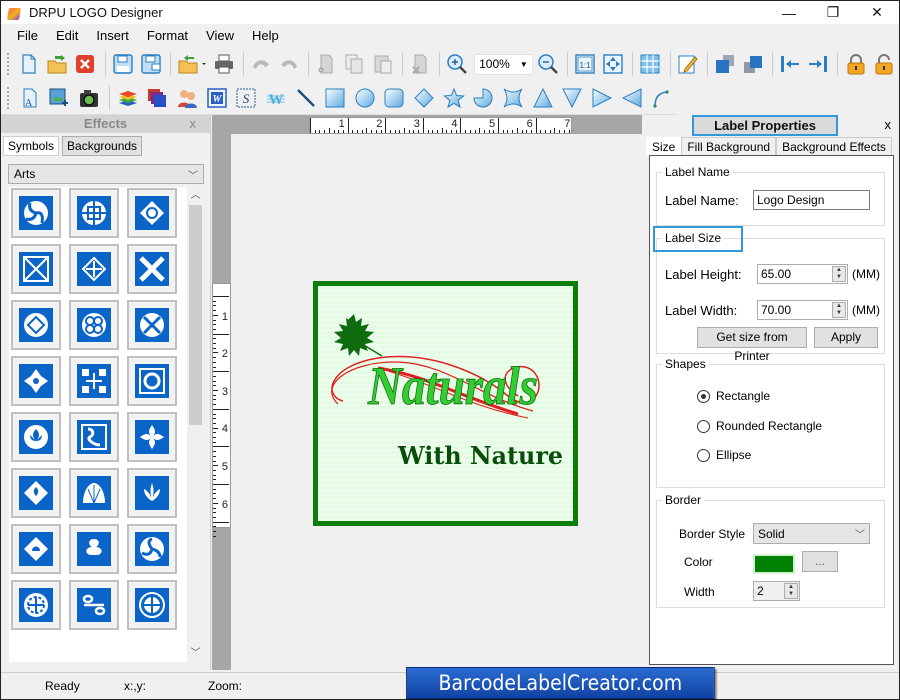 The width and height of the screenshot is (900, 700). Describe the element at coordinates (585, 64) in the screenshot. I see `actual-size-button: 1:1` at that location.